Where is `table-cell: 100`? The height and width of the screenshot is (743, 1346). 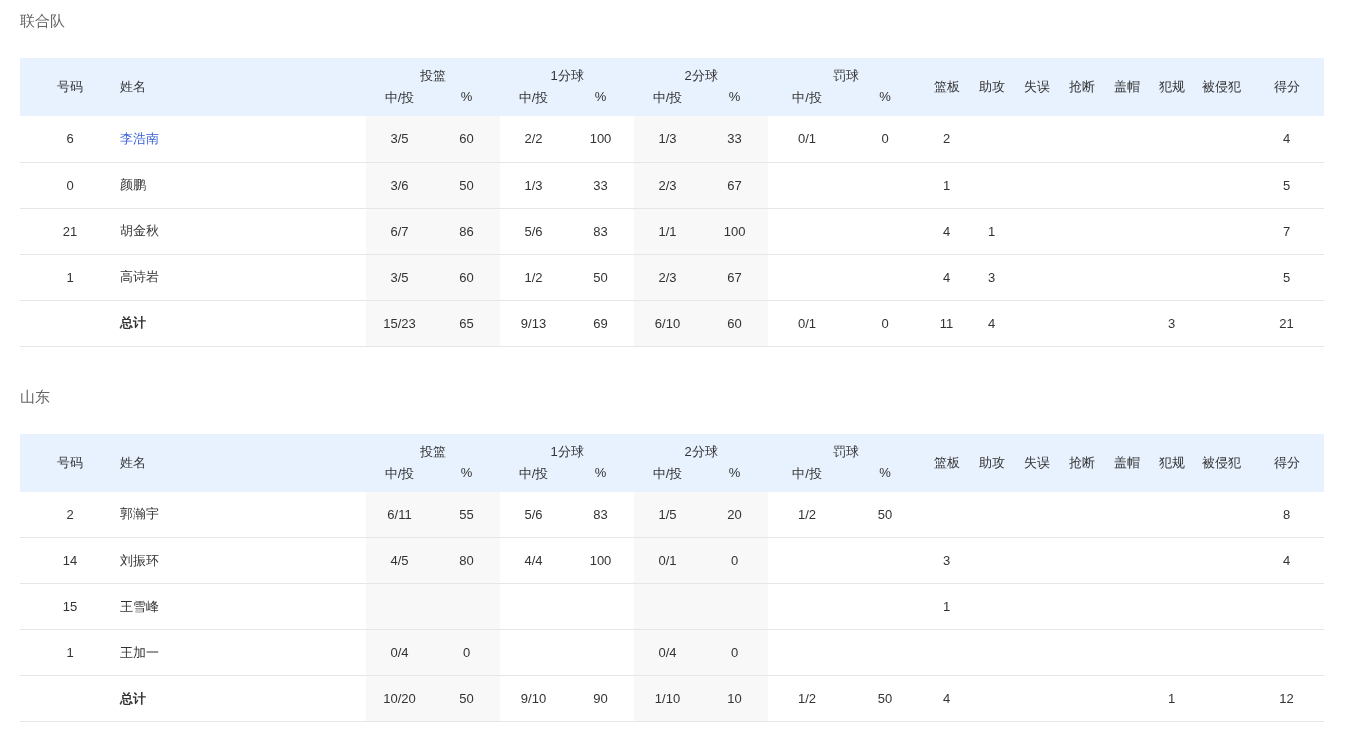 table-cell: 100 is located at coordinates (600, 139).